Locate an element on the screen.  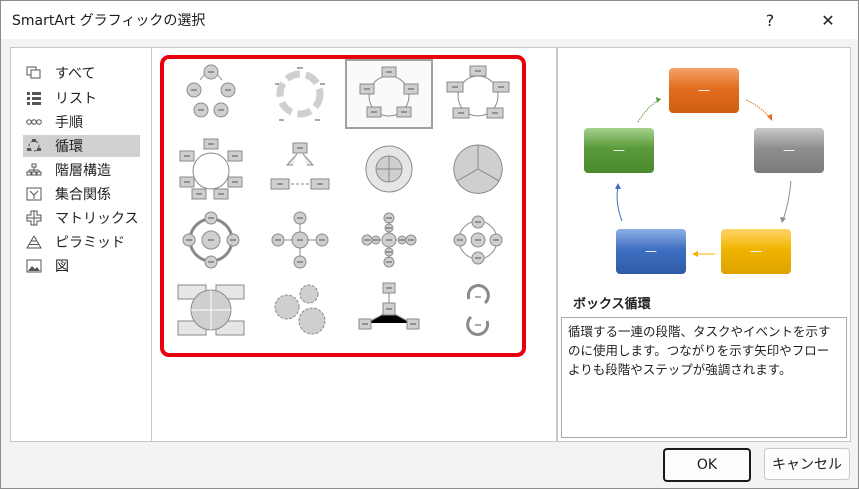
category-pyramid: ピラミッド is located at coordinates (81, 242).